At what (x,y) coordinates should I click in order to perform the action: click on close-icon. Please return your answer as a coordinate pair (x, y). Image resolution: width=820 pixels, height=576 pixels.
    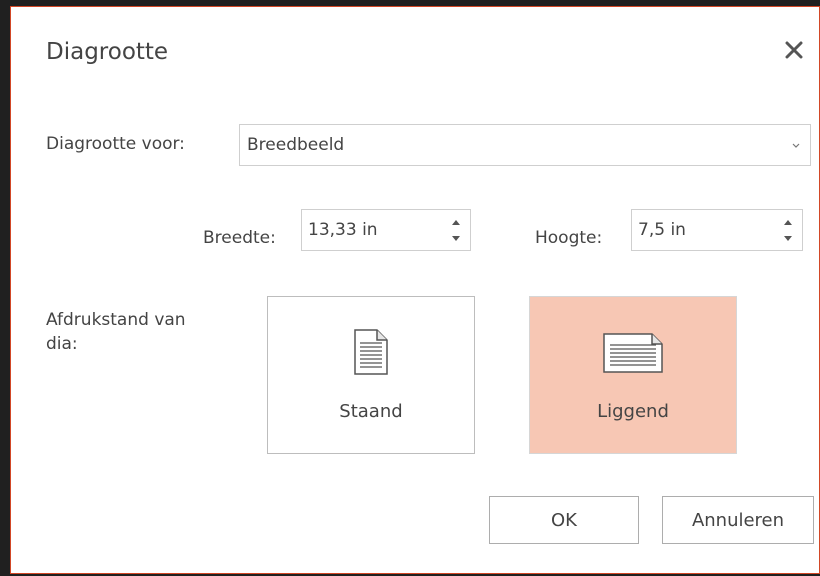
    Looking at the image, I should click on (794, 50).